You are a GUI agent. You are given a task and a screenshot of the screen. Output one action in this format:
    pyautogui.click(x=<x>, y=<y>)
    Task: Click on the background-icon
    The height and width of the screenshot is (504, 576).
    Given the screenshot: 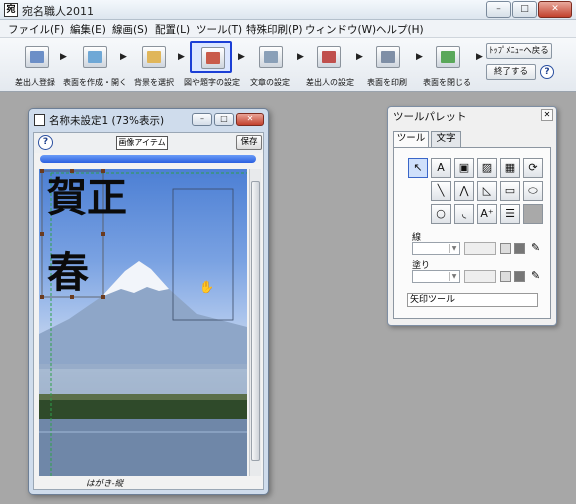 What is the action you would take?
    pyautogui.click(x=154, y=57)
    